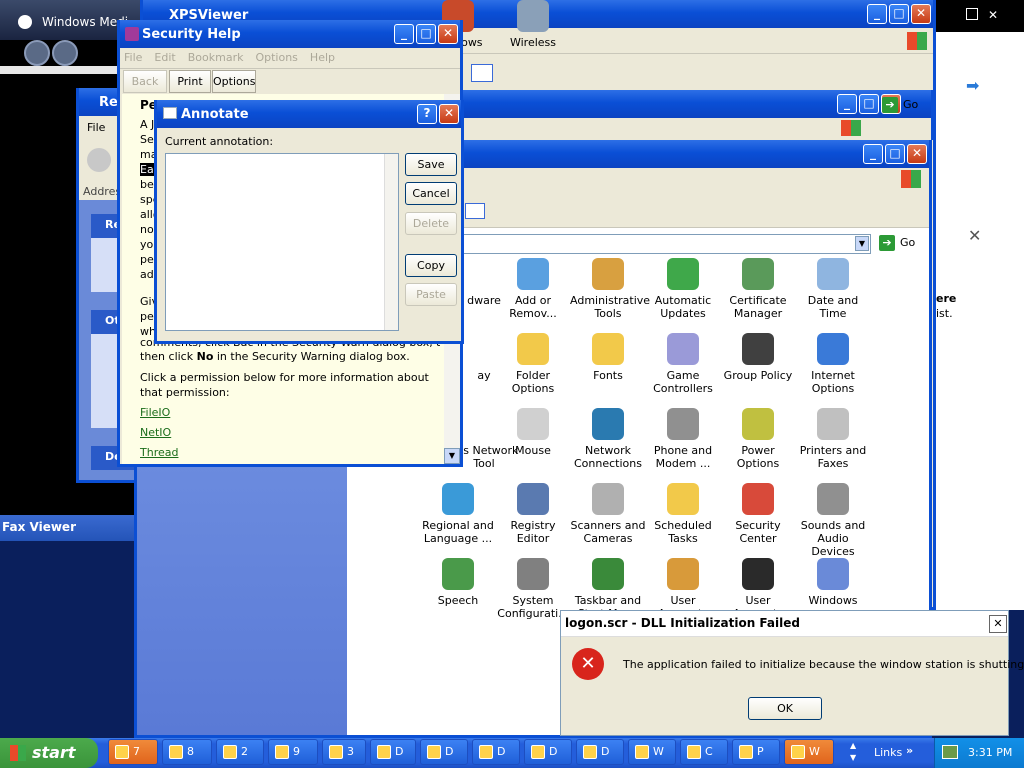  I want to click on explorer2-go-button: ➔ Go, so click(900, 105).